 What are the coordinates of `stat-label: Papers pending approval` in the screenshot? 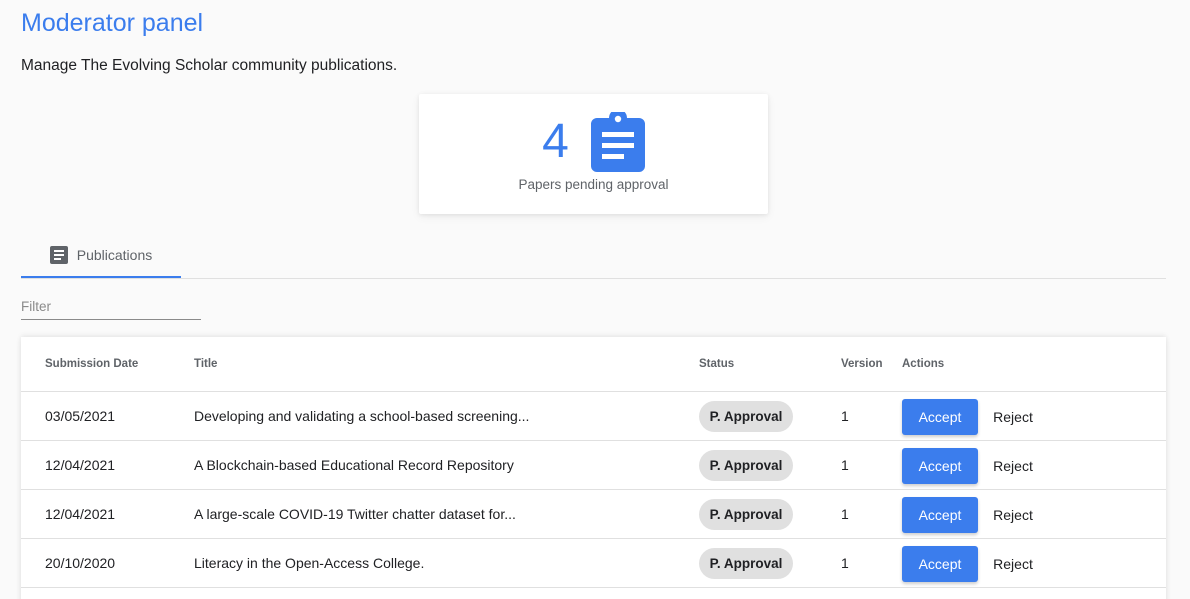 It's located at (593, 184).